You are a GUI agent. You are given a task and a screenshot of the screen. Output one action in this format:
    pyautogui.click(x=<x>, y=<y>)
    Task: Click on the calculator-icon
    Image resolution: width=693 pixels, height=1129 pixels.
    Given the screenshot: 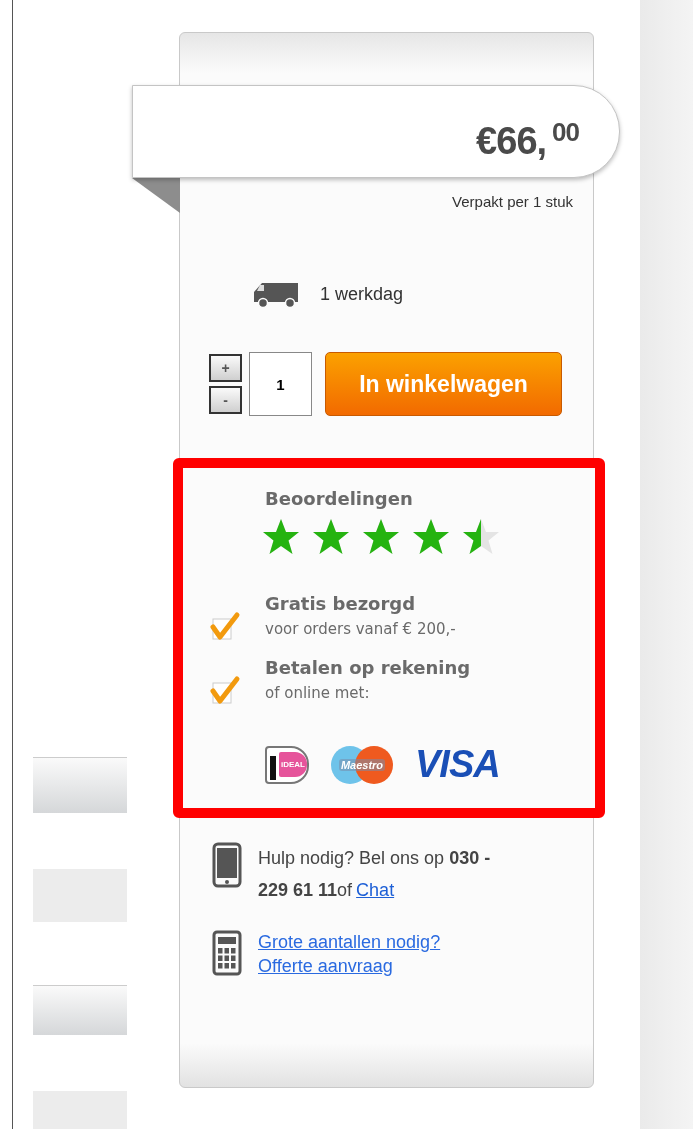 What is the action you would take?
    pyautogui.click(x=227, y=953)
    